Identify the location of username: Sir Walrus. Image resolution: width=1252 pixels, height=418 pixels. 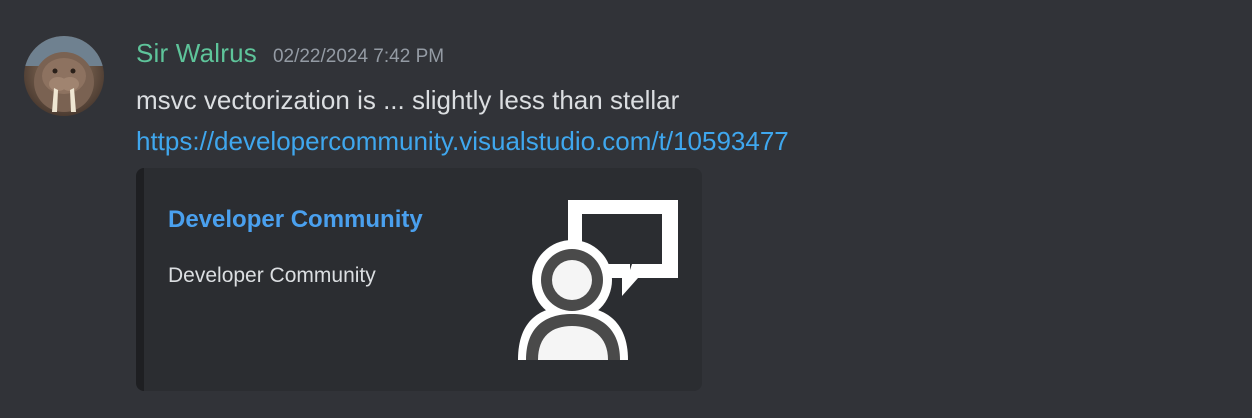
(196, 53).